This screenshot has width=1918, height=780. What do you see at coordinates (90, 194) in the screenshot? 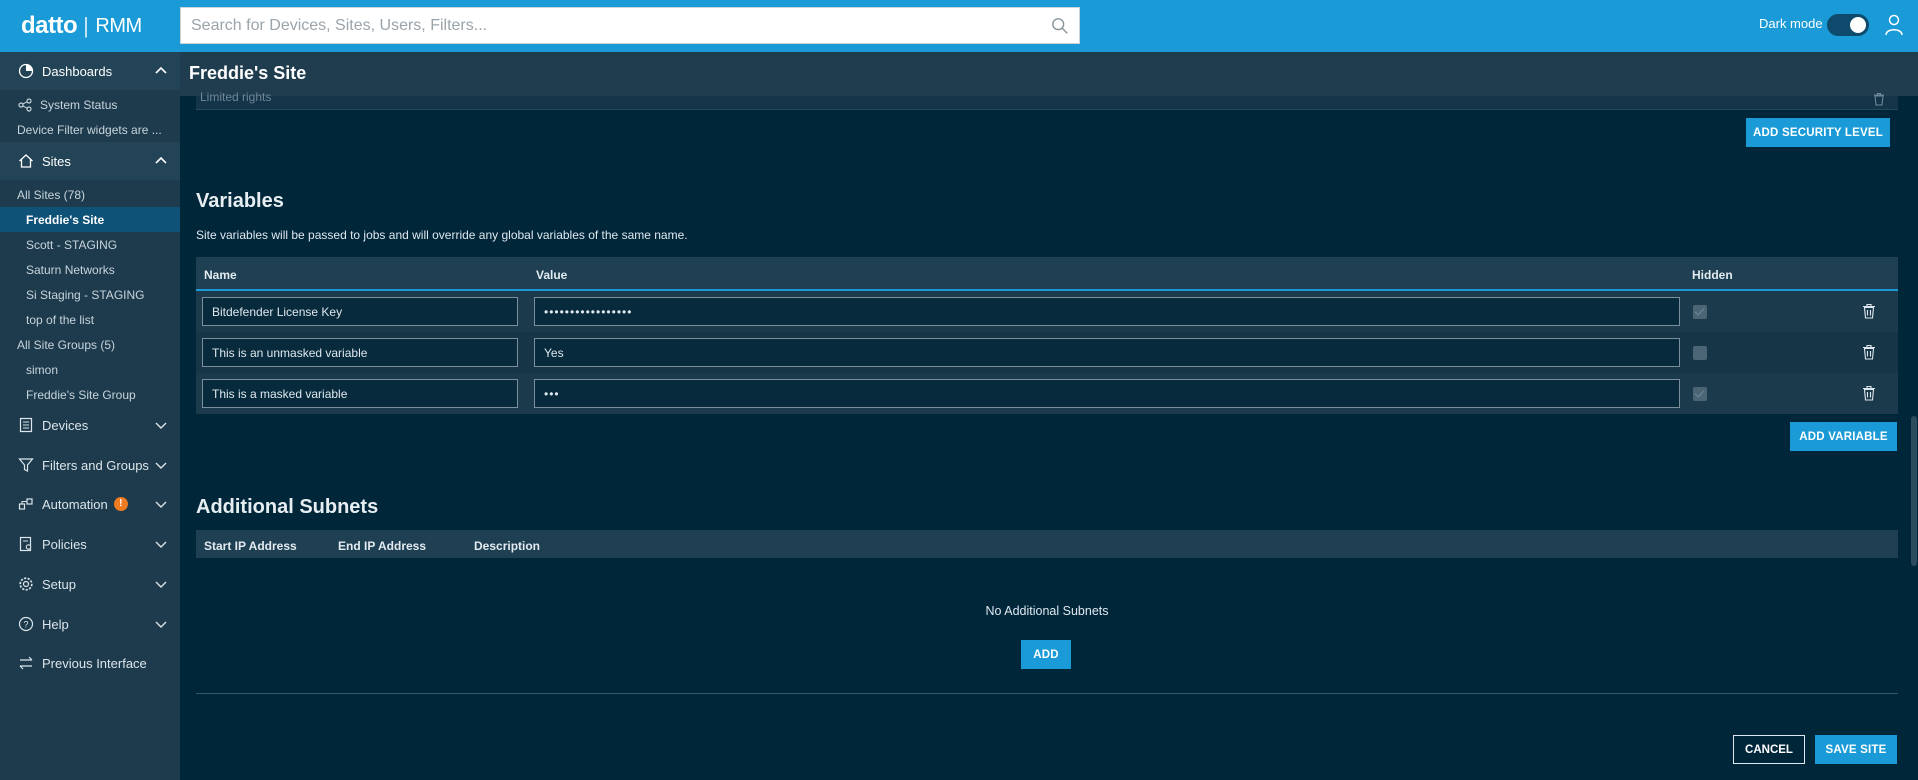
I see `sidebar-item-all-sites: All Sites (78)` at bounding box center [90, 194].